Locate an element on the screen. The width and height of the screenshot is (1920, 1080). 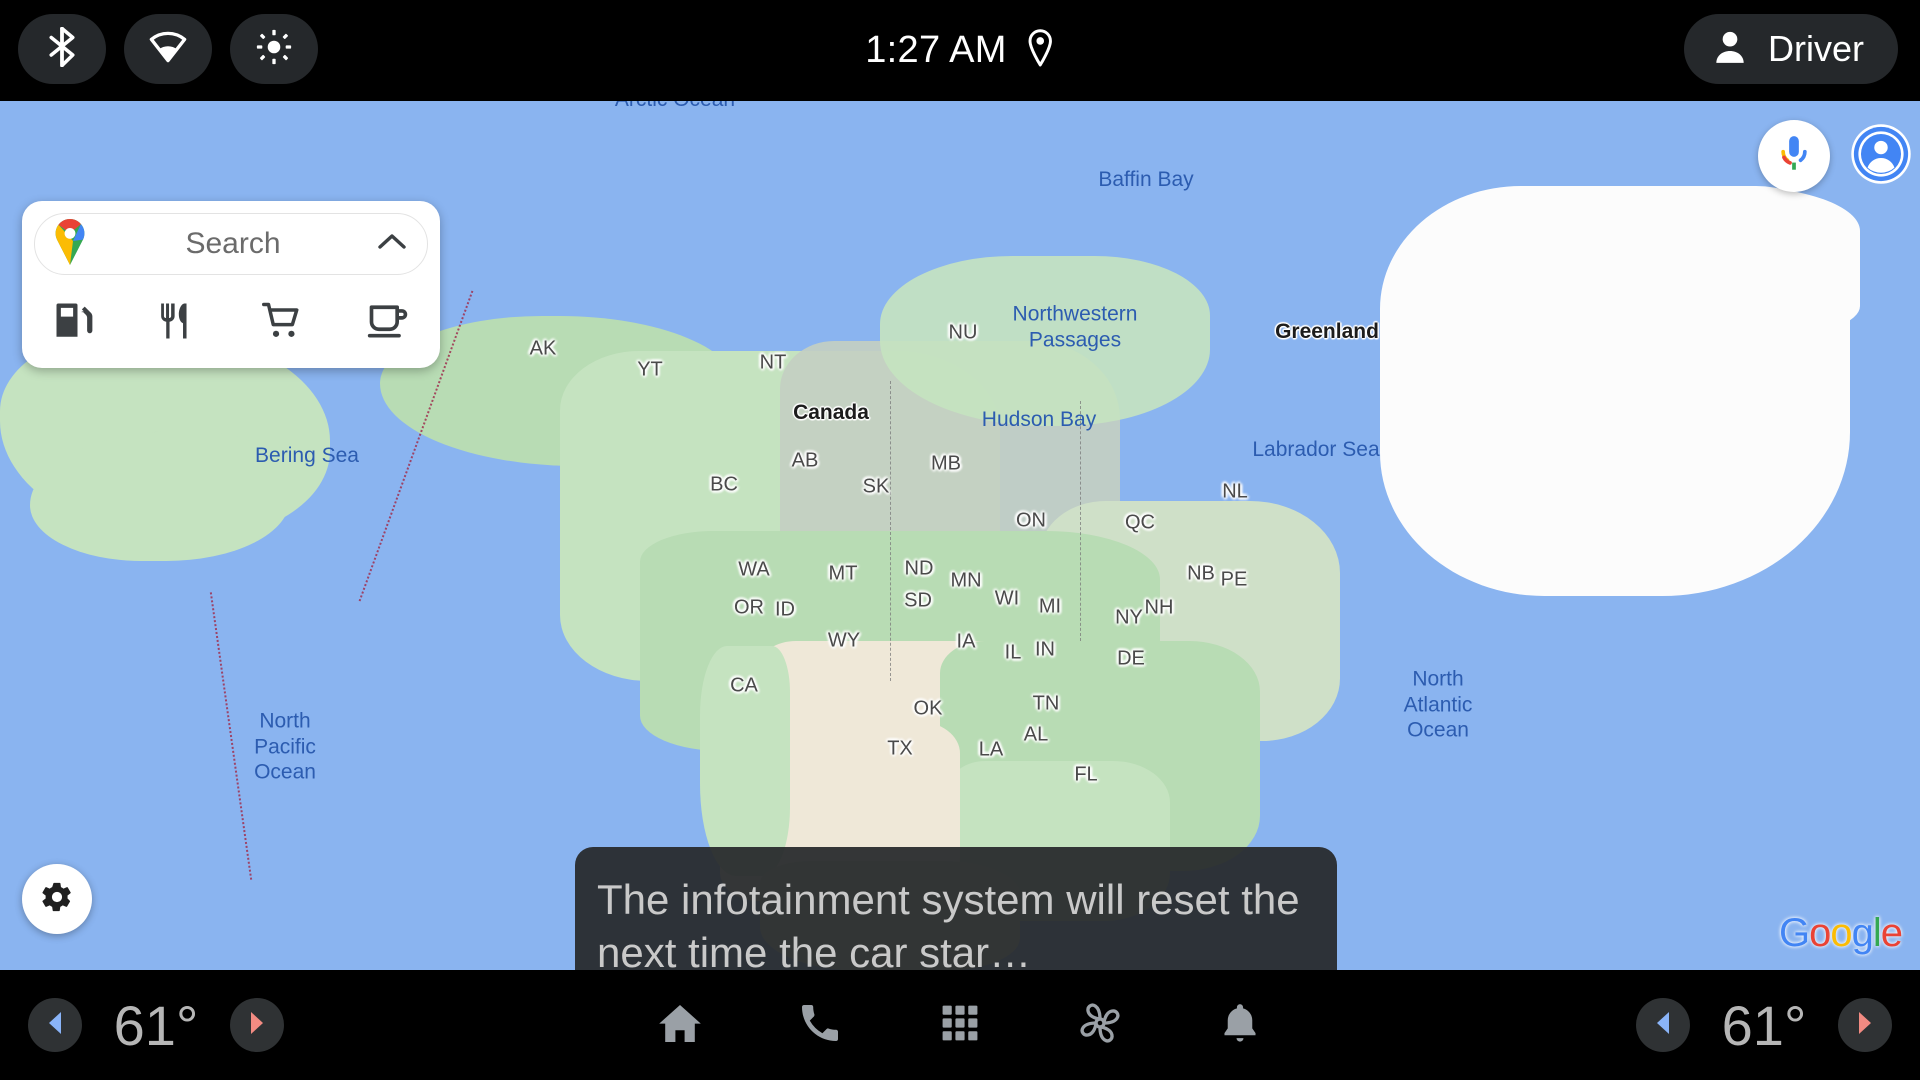
google-maps-pin-icon is located at coordinates (70, 244).